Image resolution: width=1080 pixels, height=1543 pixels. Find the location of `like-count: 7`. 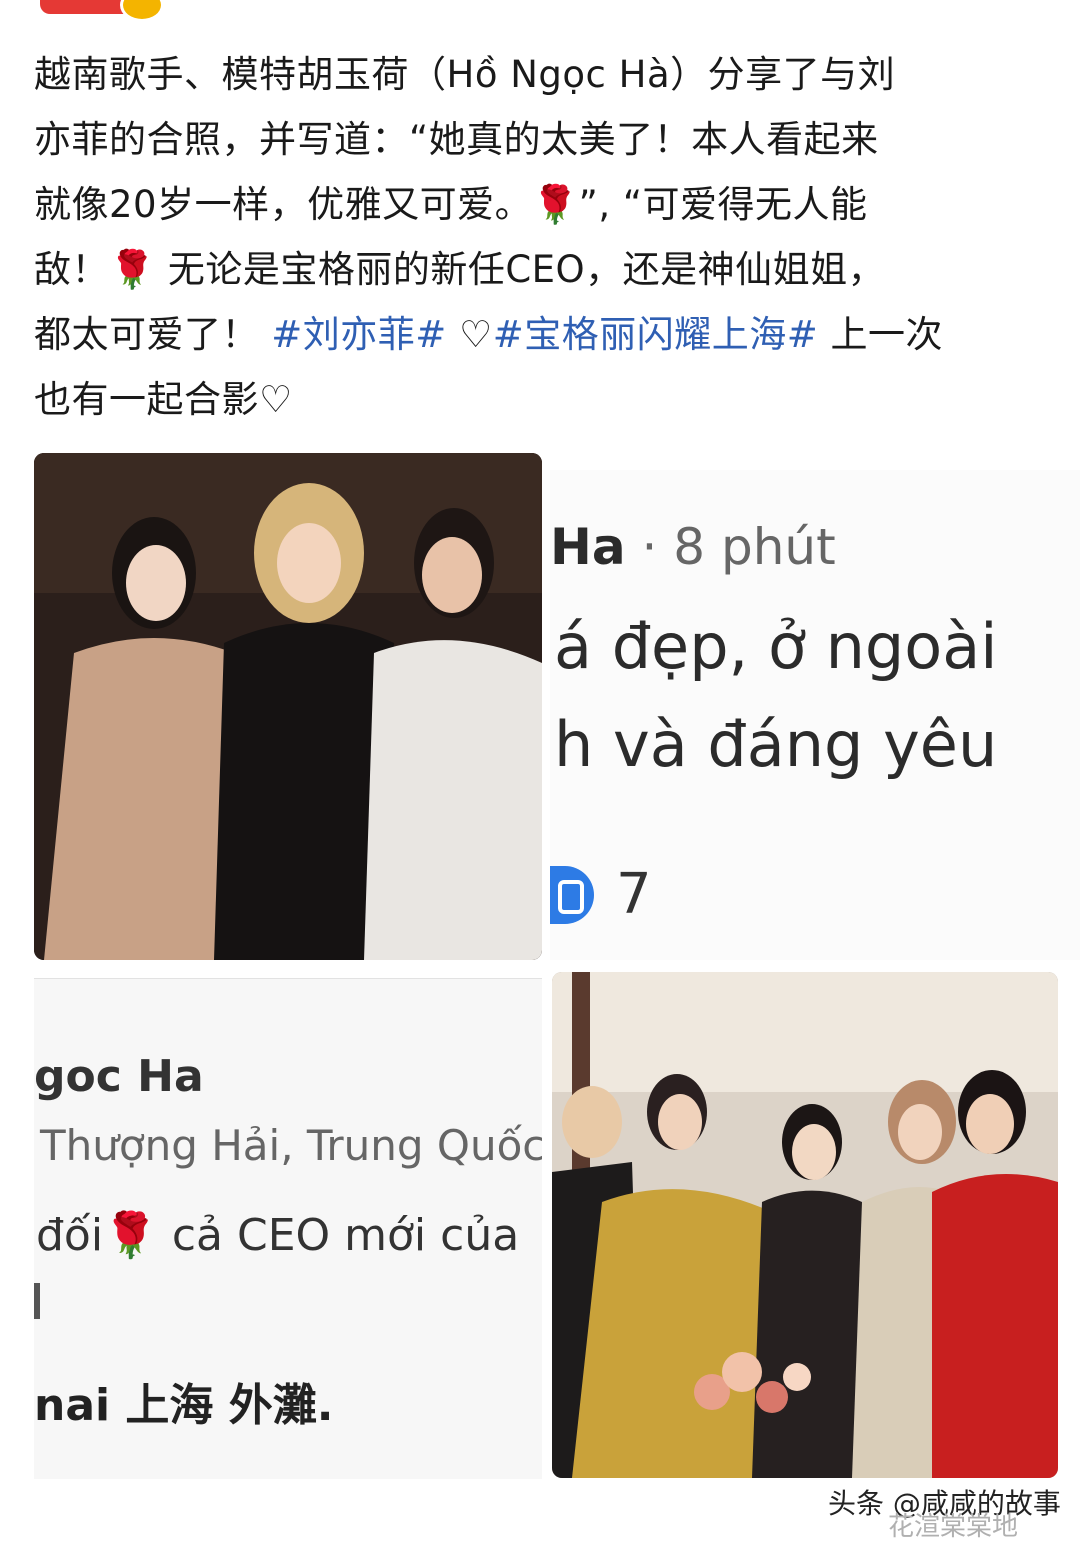

like-count: 7 is located at coordinates (634, 894).